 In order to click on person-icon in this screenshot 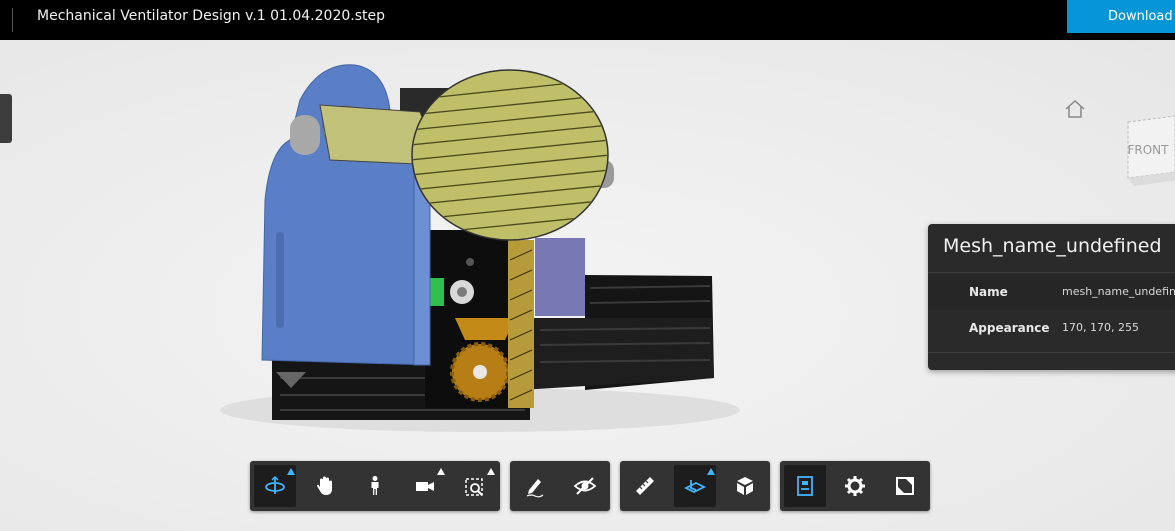, I will do `click(375, 485)`.